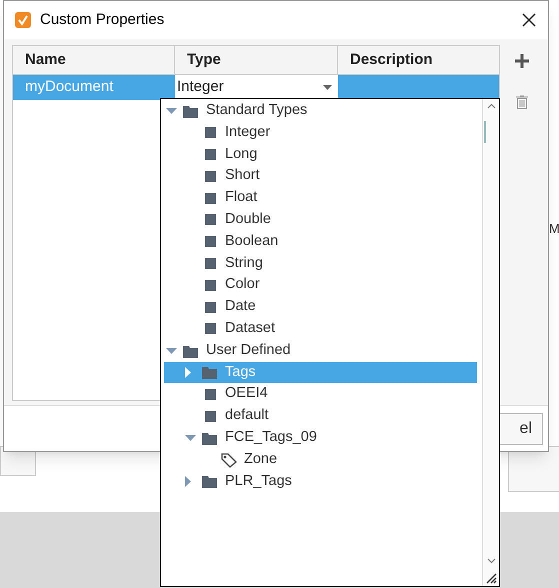  What do you see at coordinates (529, 20) in the screenshot?
I see `close-icon` at bounding box center [529, 20].